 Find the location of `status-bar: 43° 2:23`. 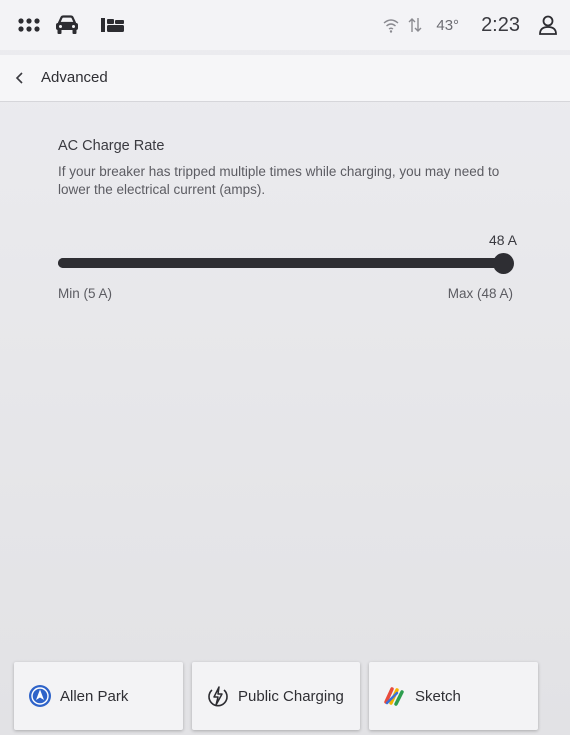

status-bar: 43° 2:23 is located at coordinates (285, 25).